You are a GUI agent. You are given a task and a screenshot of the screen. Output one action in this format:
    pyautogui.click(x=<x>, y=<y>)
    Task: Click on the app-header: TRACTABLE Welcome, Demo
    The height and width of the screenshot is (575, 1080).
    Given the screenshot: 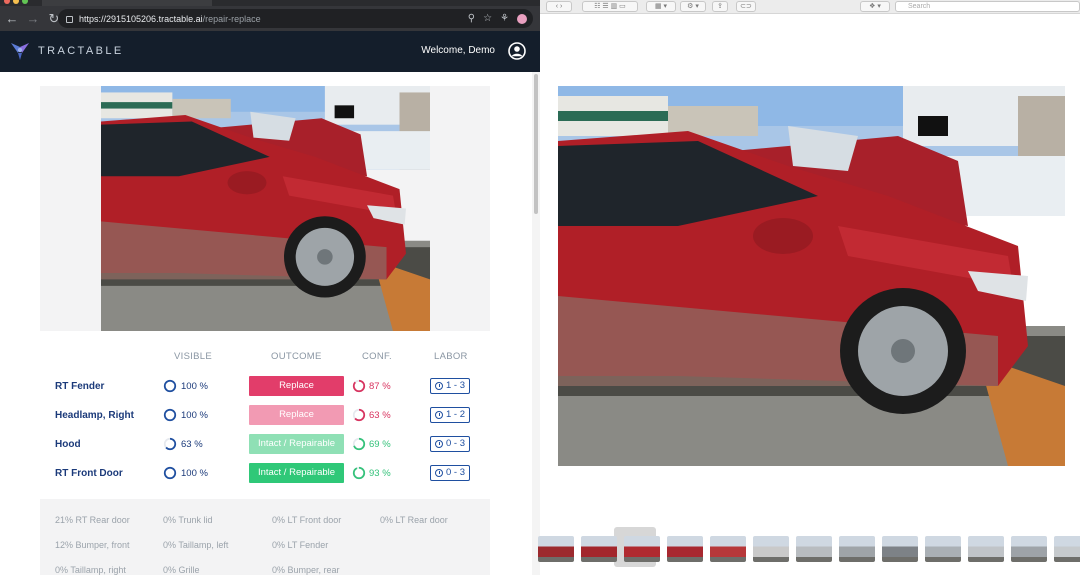 What is the action you would take?
    pyautogui.click(x=270, y=51)
    